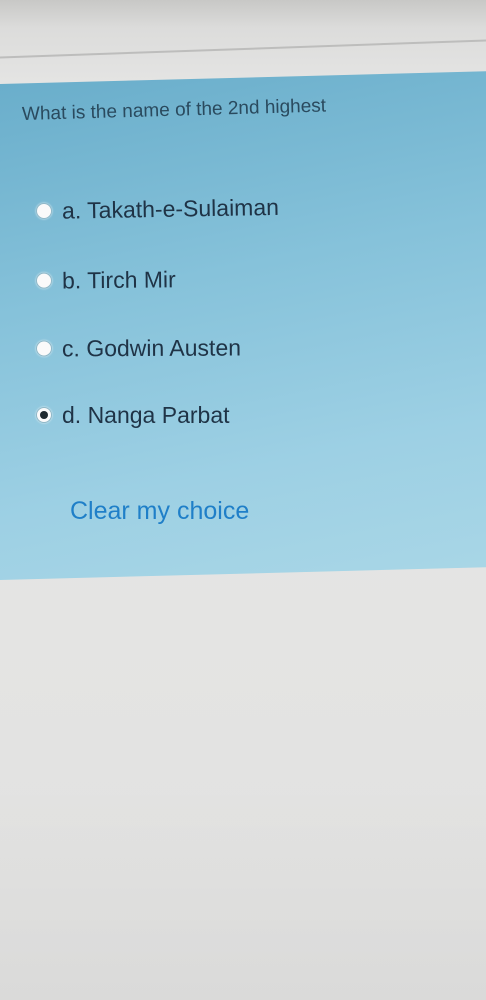  I want to click on option-c: c. Godwin Austen, so click(138, 347).